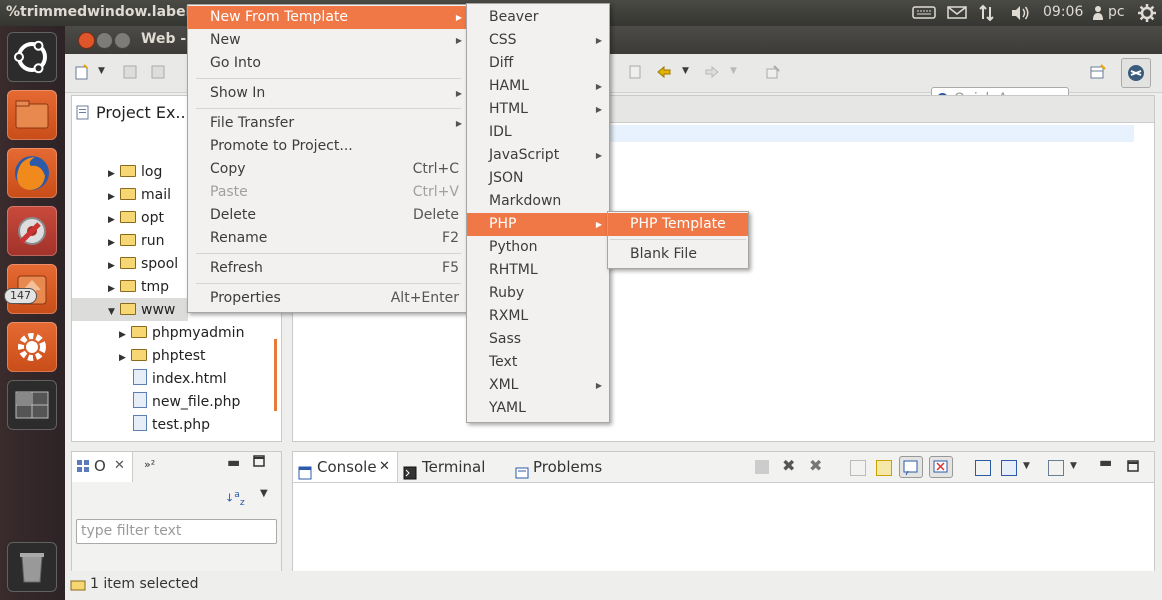 The image size is (1162, 600). I want to click on save-all-icon, so click(158, 72).